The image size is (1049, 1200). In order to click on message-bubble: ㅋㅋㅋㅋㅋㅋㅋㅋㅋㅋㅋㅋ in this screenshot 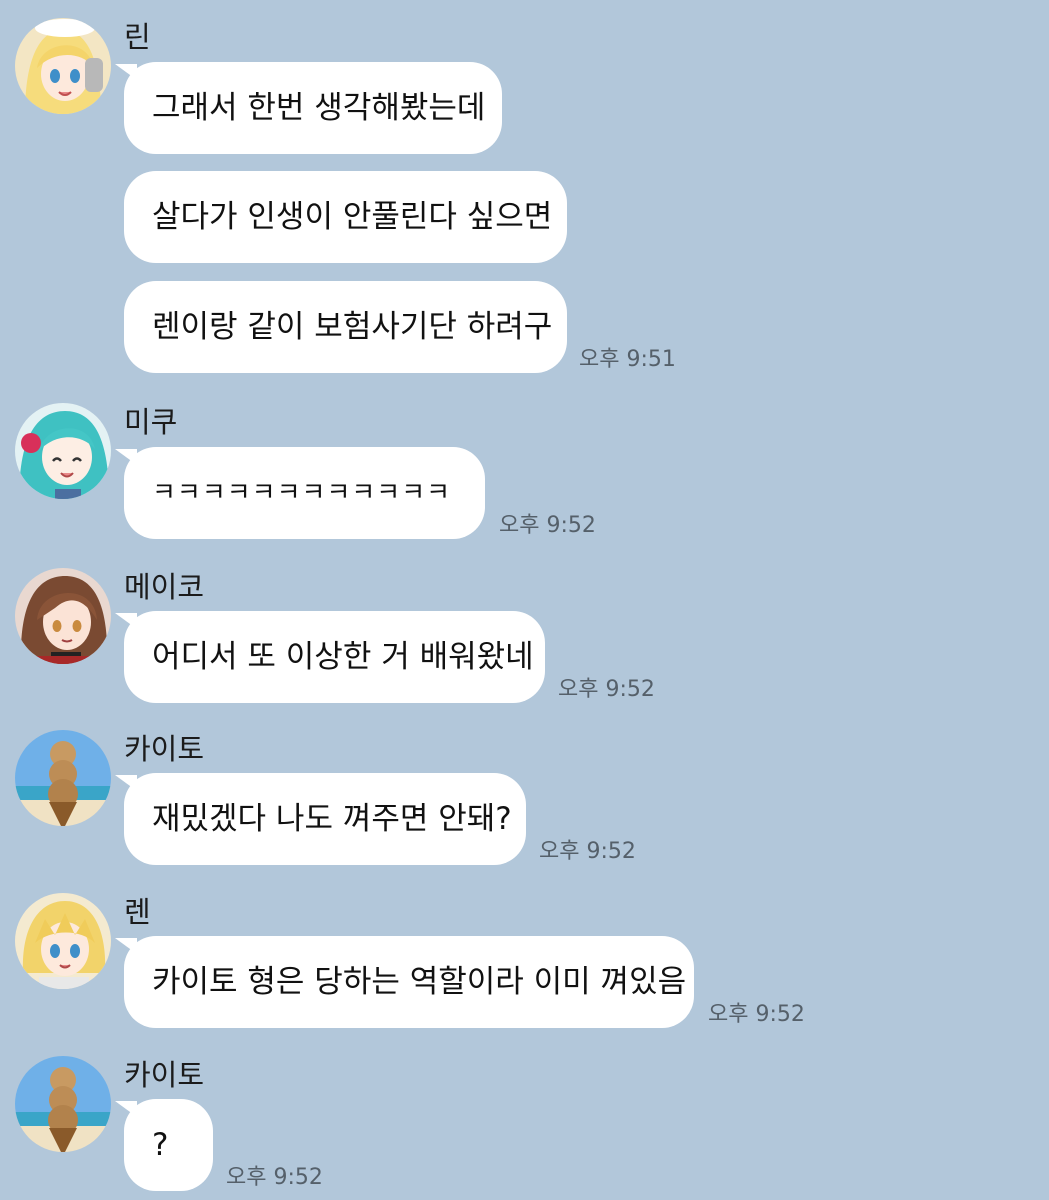, I will do `click(304, 493)`.